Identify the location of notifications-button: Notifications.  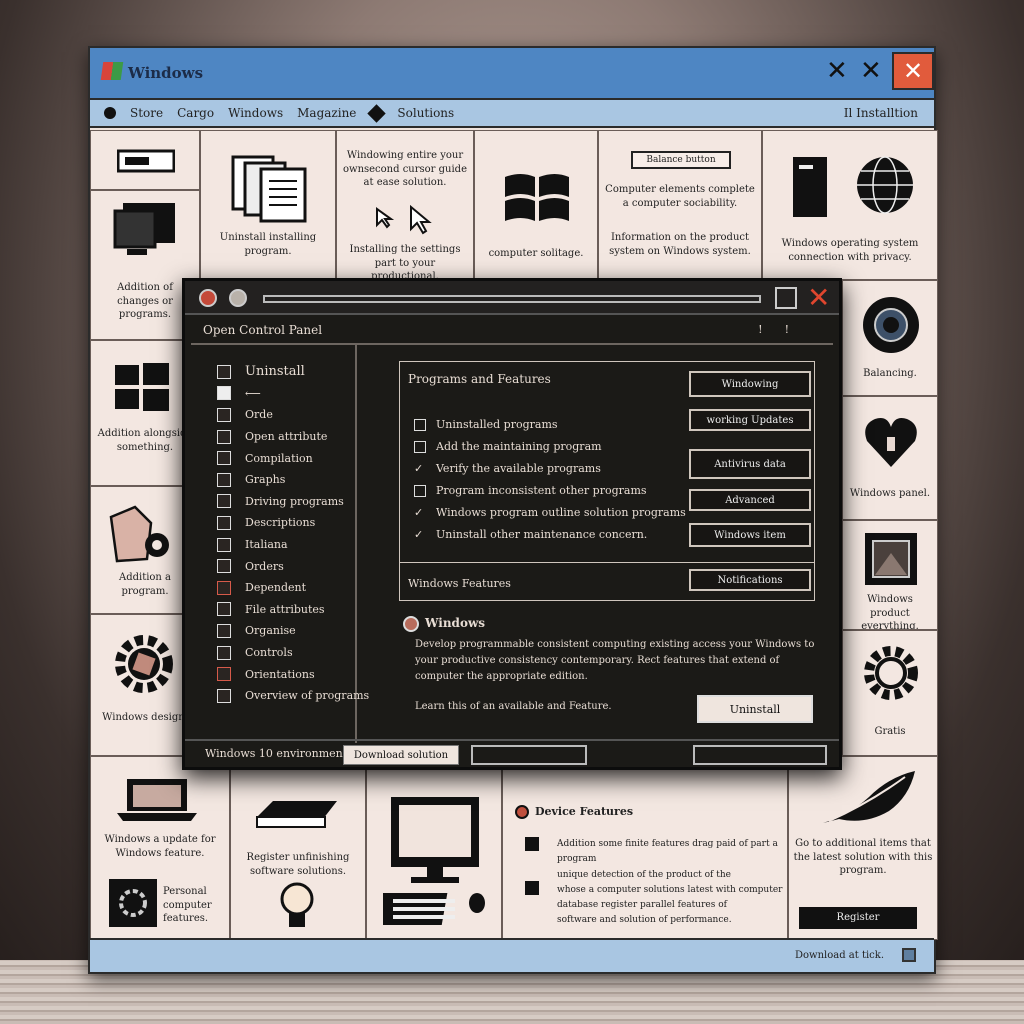
(750, 580).